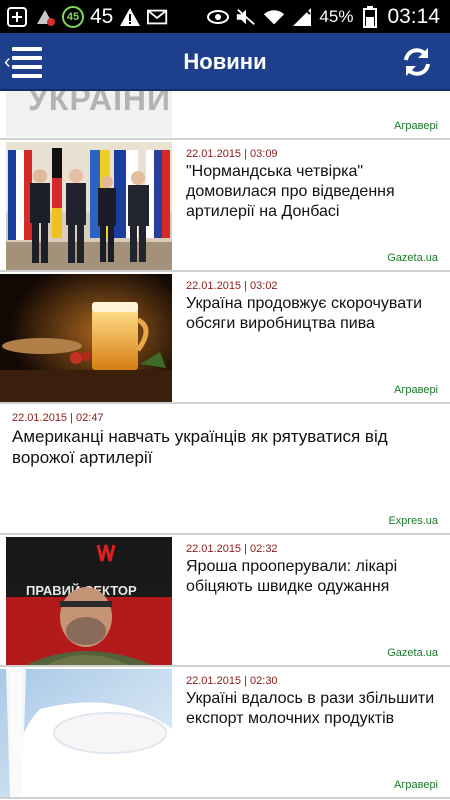 This screenshot has height=800, width=450. I want to click on battery-icon, so click(370, 16).